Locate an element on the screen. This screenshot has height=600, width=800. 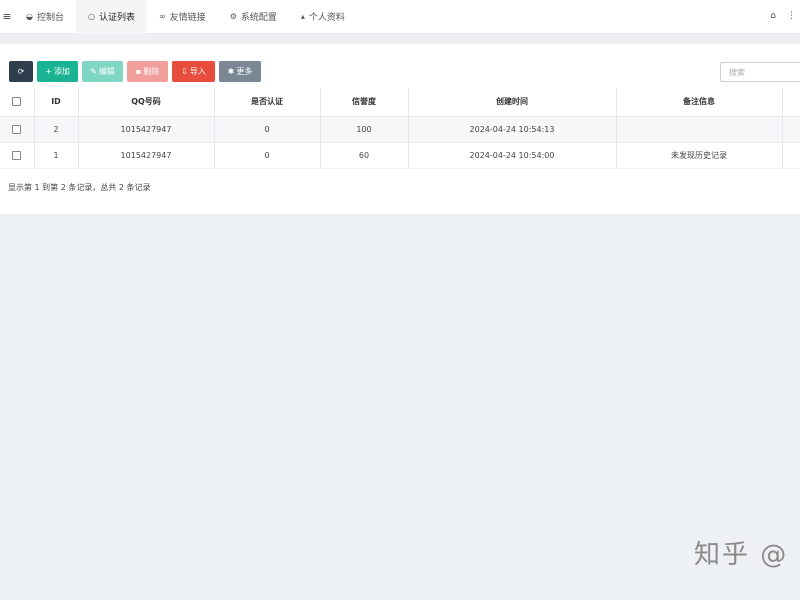
column-header: ID is located at coordinates (56, 102).